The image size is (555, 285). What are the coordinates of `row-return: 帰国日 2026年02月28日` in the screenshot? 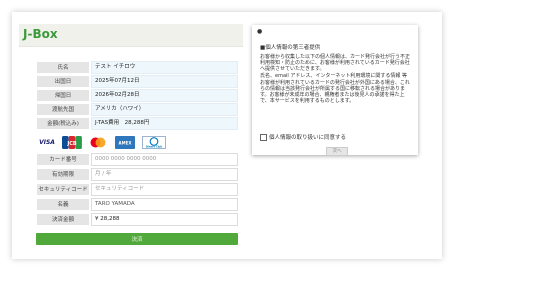 It's located at (137, 95).